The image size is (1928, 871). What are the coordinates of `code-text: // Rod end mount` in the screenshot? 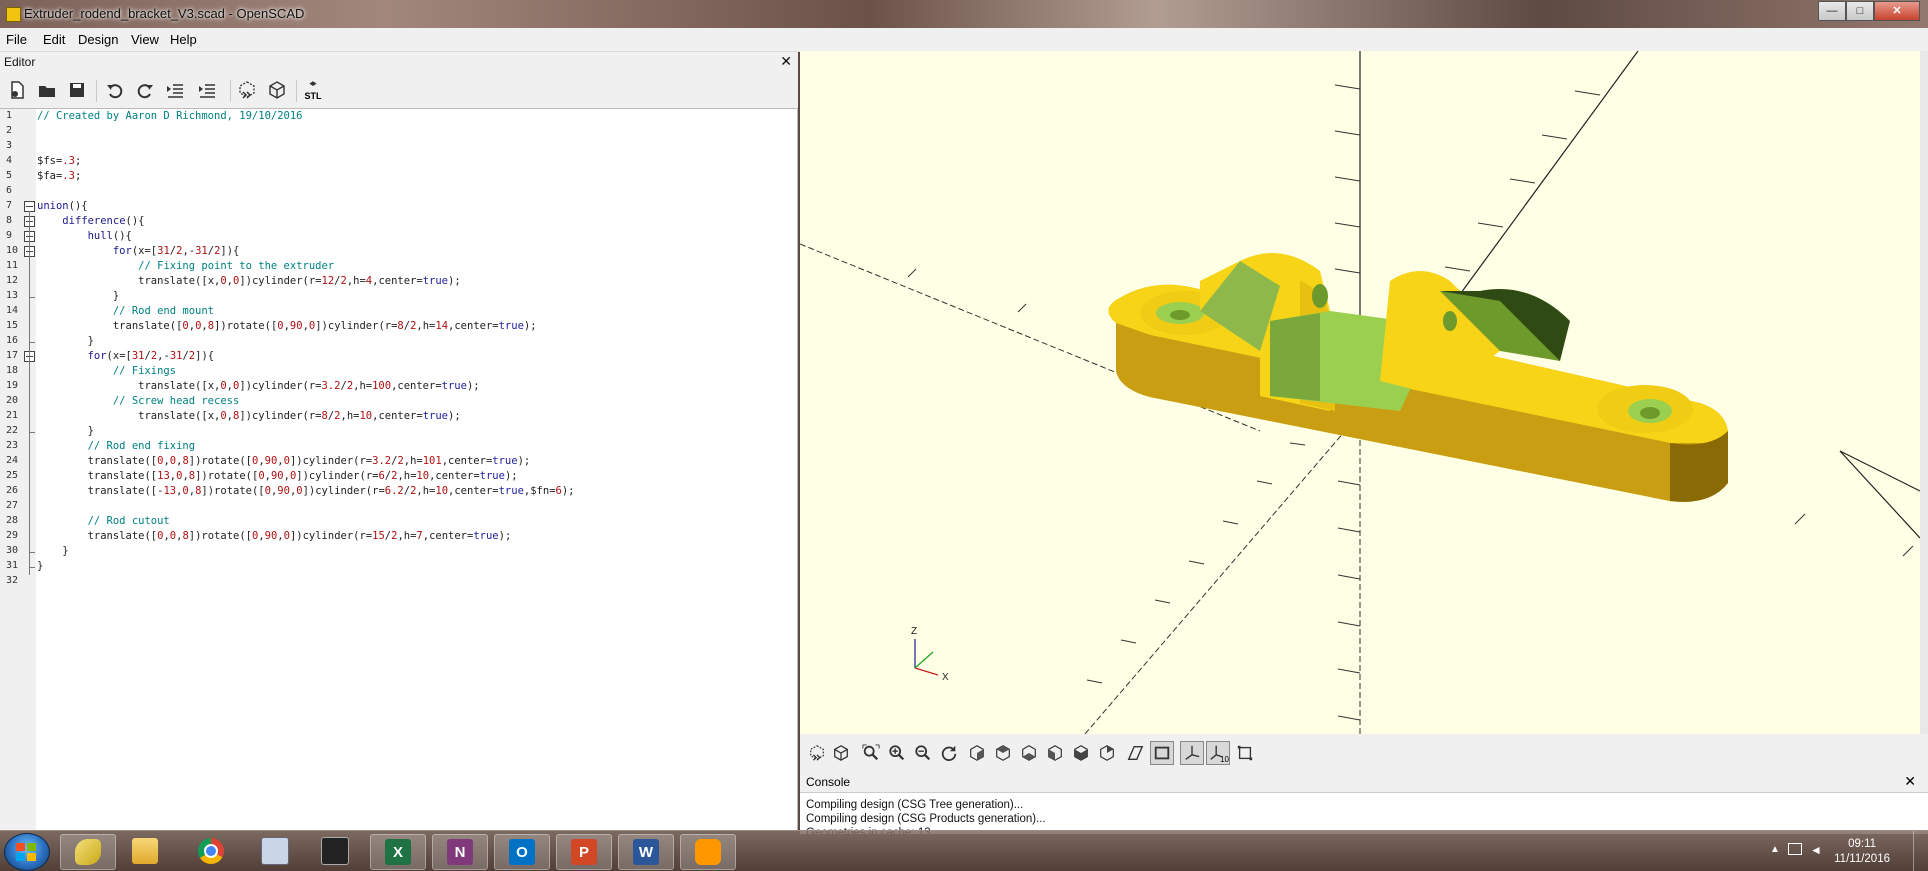 It's located at (163, 311).